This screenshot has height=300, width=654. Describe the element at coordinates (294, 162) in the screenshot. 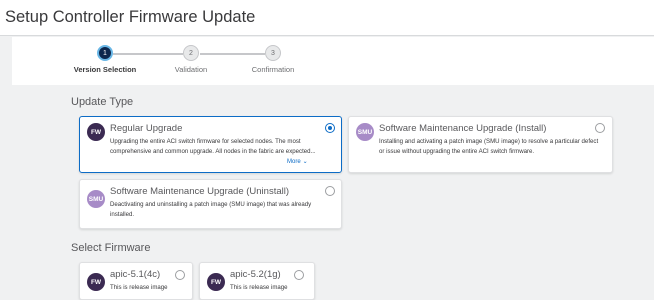

I see `more-label: More` at that location.